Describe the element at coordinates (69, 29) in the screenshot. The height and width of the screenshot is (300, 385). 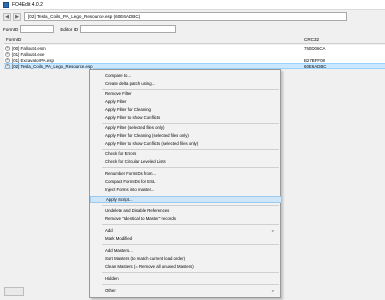
I see `editorid-label: Editor ID` at that location.